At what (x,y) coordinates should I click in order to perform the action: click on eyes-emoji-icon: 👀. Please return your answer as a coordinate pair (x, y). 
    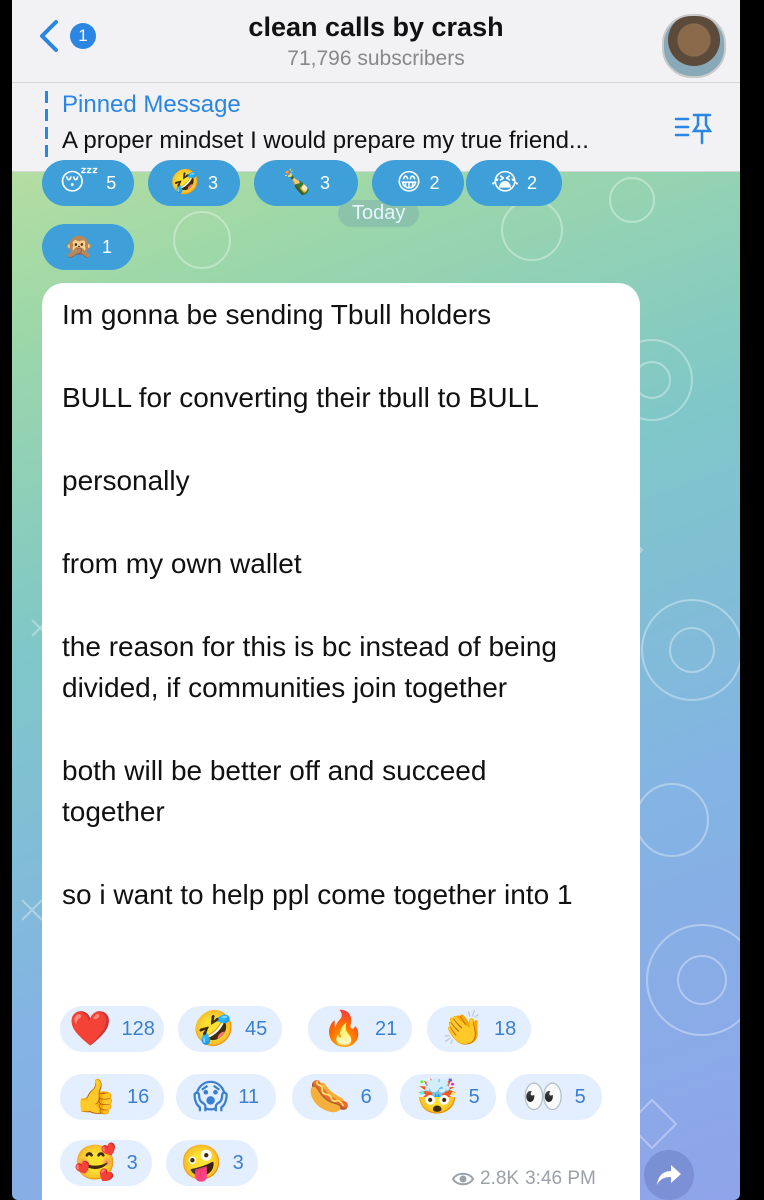
    Looking at the image, I should click on (543, 1097).